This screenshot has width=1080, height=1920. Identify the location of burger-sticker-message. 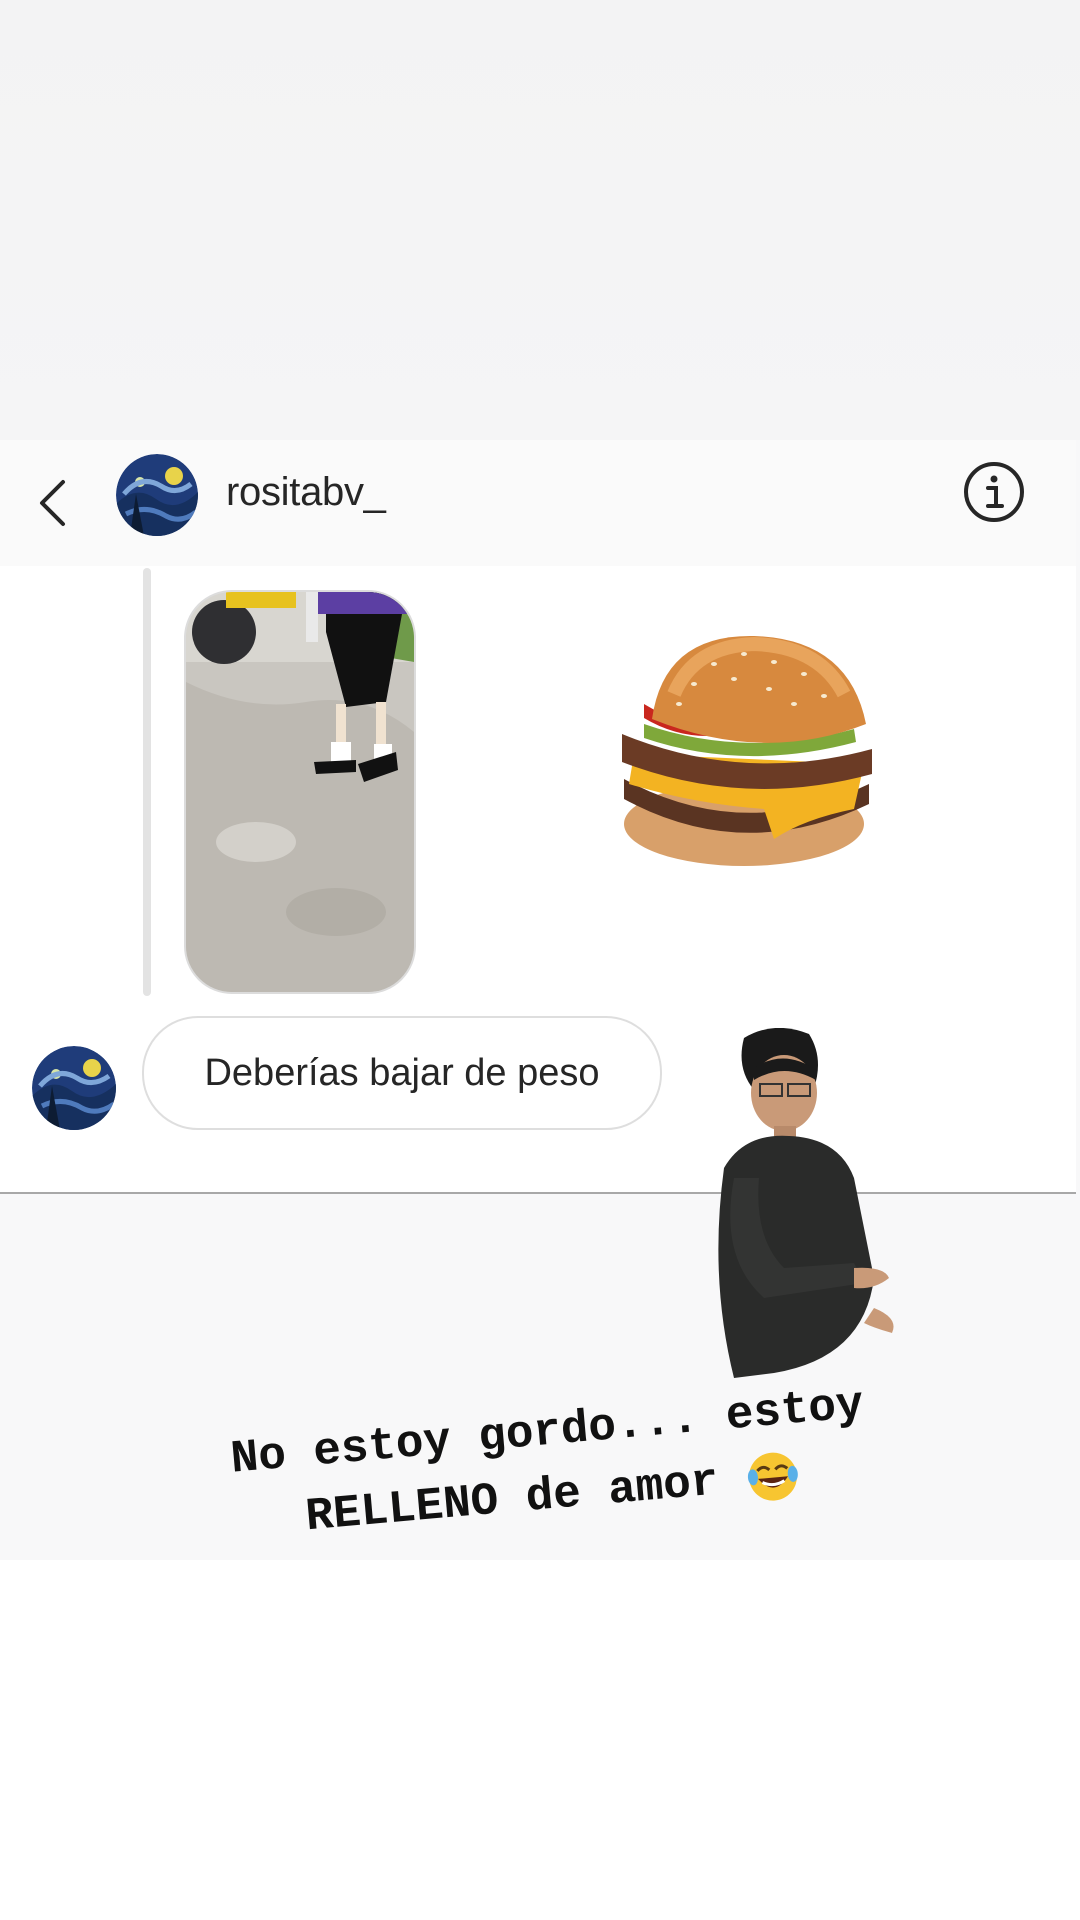
(743, 756).